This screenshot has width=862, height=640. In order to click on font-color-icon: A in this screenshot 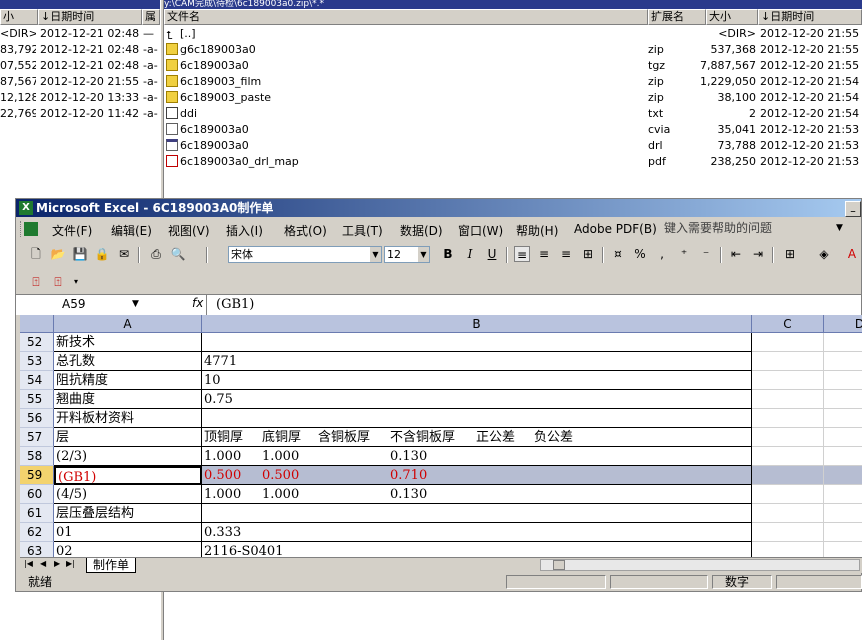, I will do `click(852, 254)`.